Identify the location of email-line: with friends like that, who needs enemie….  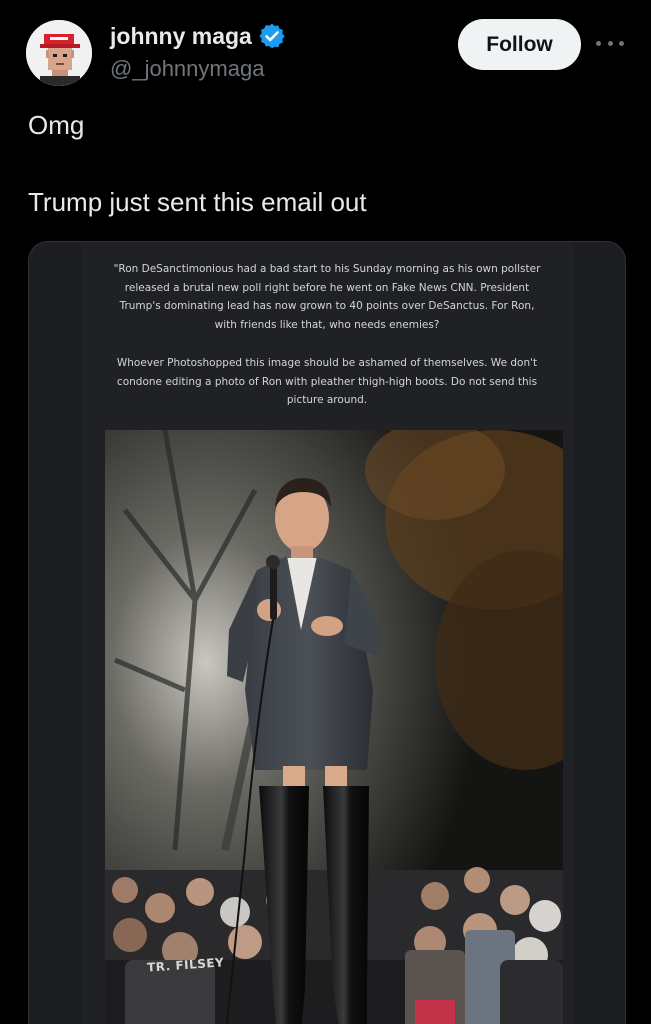
(327, 325).